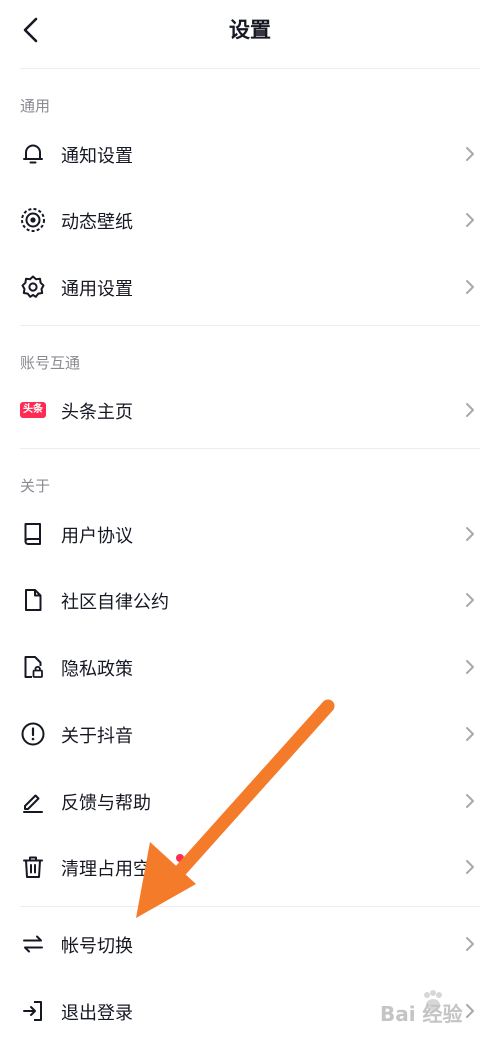 This screenshot has height=1039, width=500. What do you see at coordinates (250, 734) in the screenshot?
I see `settings-item-about-douyin: 关于抖音` at bounding box center [250, 734].